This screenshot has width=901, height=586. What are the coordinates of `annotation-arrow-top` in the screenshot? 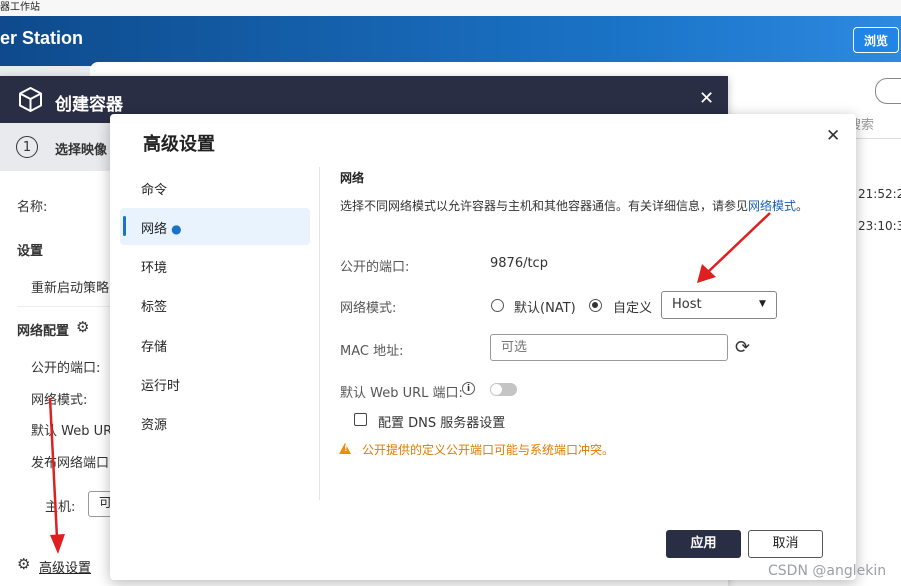 It's located at (734, 247).